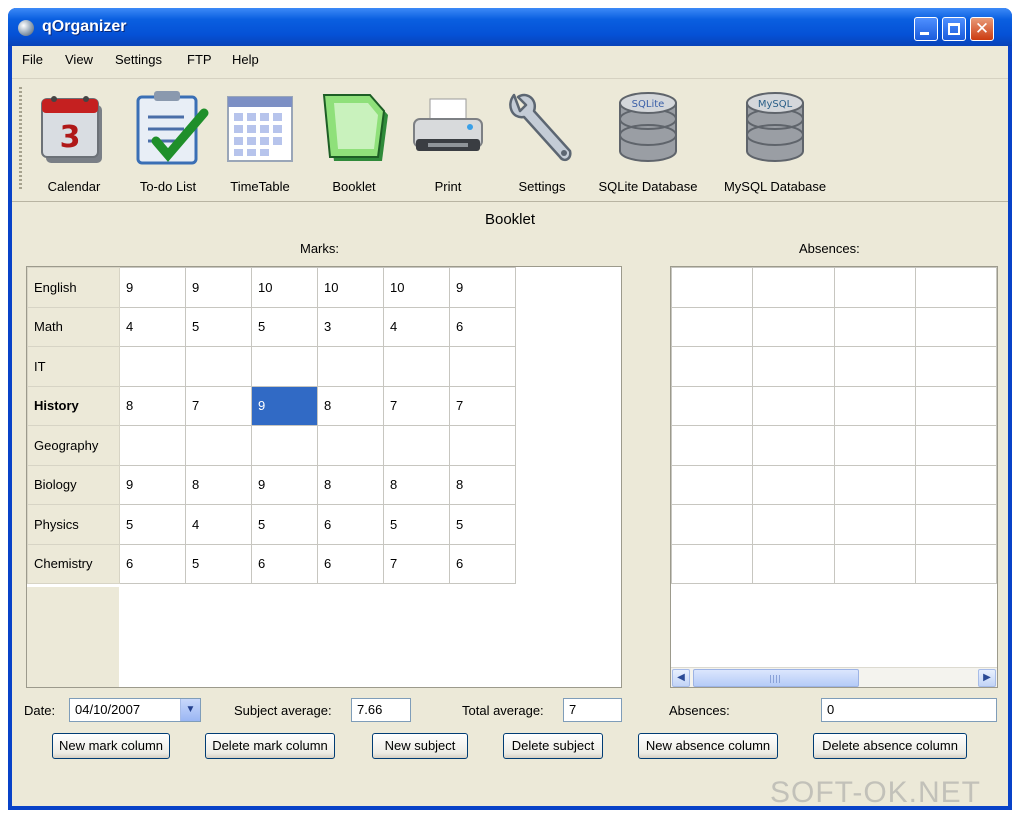 Image resolution: width=1020 pixels, height=820 pixels. I want to click on scroll-right-icon: ▶, so click(987, 678).